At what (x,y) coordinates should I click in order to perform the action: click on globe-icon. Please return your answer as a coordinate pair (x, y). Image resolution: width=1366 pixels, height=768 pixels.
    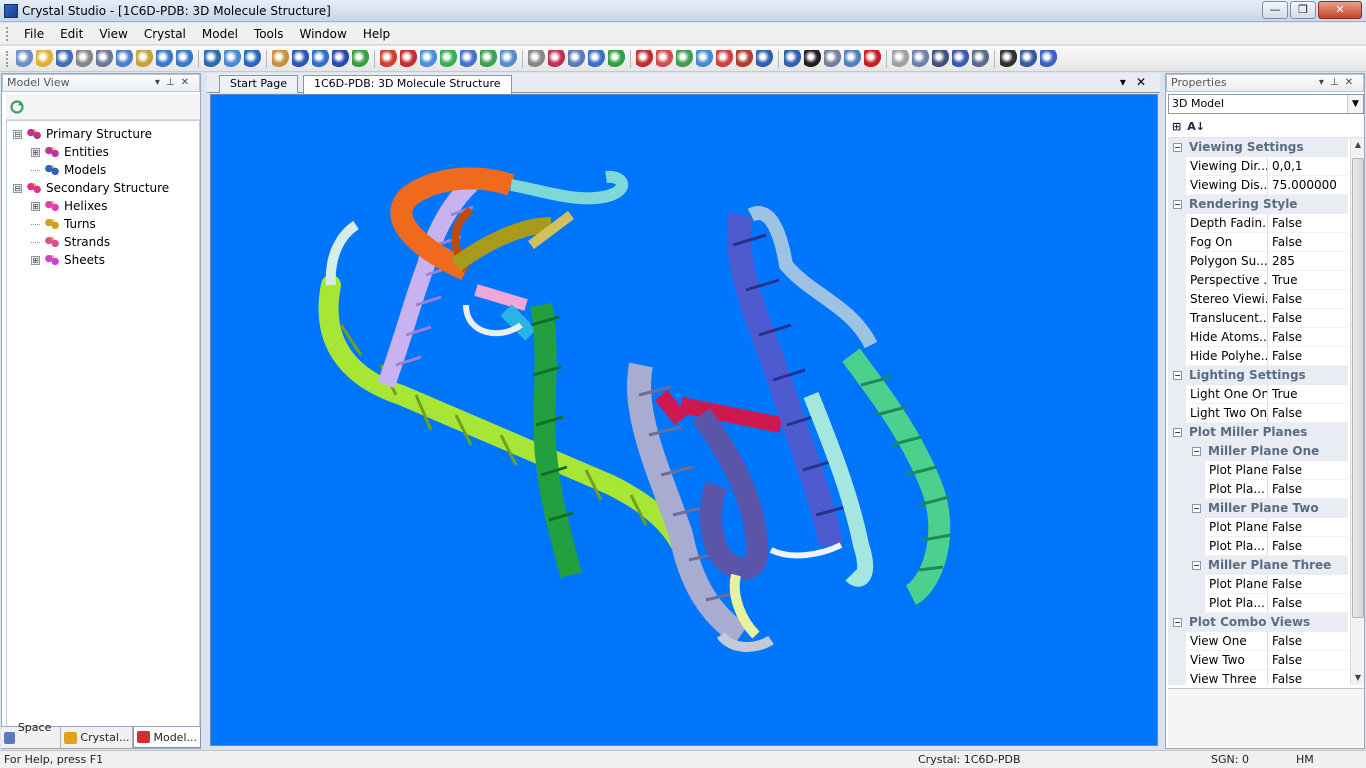
    Looking at the image, I should click on (764, 58).